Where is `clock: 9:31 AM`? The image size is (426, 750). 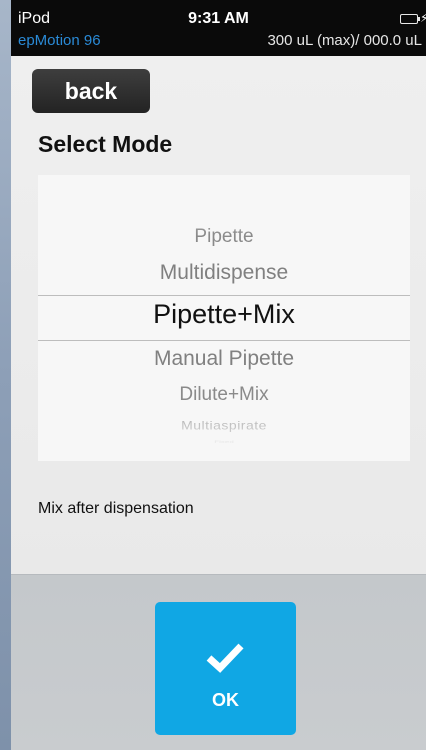
clock: 9:31 AM is located at coordinates (218, 18).